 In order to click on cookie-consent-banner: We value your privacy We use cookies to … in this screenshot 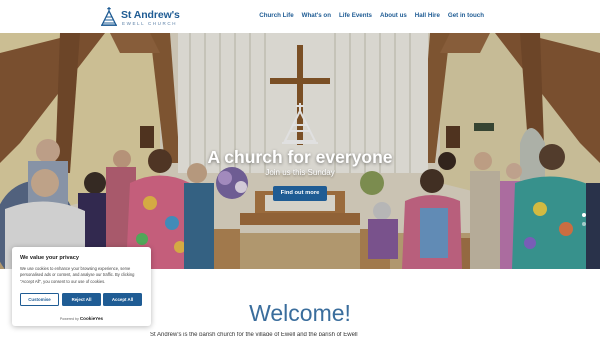, I will do `click(81, 286)`.